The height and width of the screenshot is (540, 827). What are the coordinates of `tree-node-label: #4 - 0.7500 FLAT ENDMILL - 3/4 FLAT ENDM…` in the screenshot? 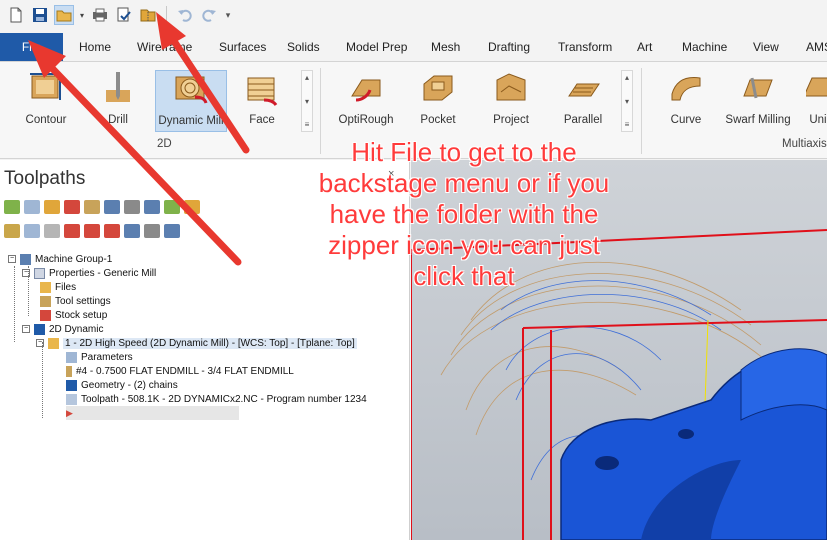 It's located at (185, 371).